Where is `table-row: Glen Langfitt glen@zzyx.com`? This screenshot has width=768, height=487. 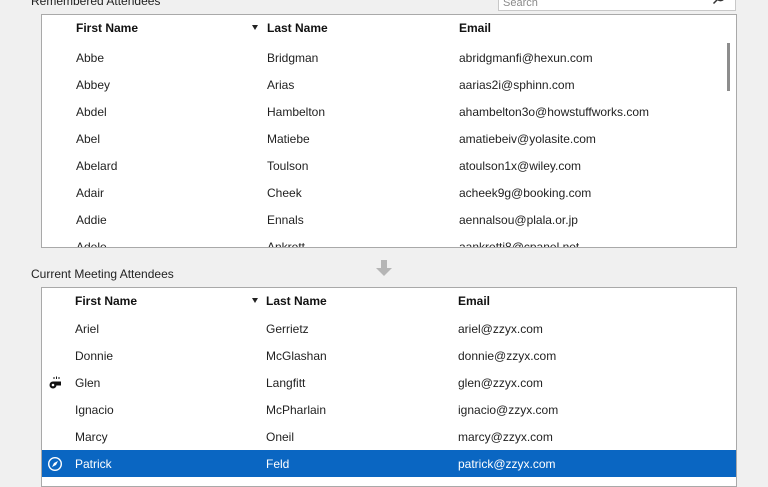 table-row: Glen Langfitt glen@zzyx.com is located at coordinates (389, 382).